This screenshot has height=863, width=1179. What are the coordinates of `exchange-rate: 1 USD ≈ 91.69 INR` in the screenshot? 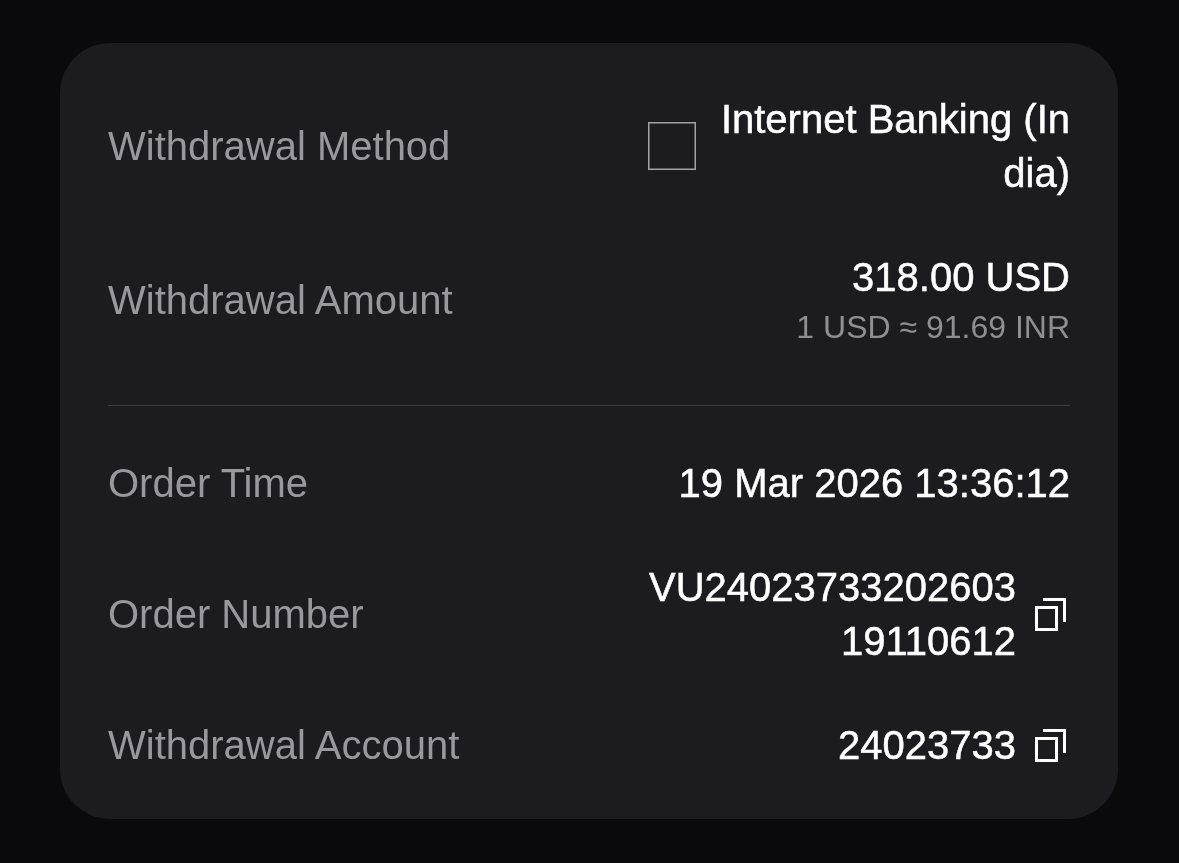 It's located at (933, 327).